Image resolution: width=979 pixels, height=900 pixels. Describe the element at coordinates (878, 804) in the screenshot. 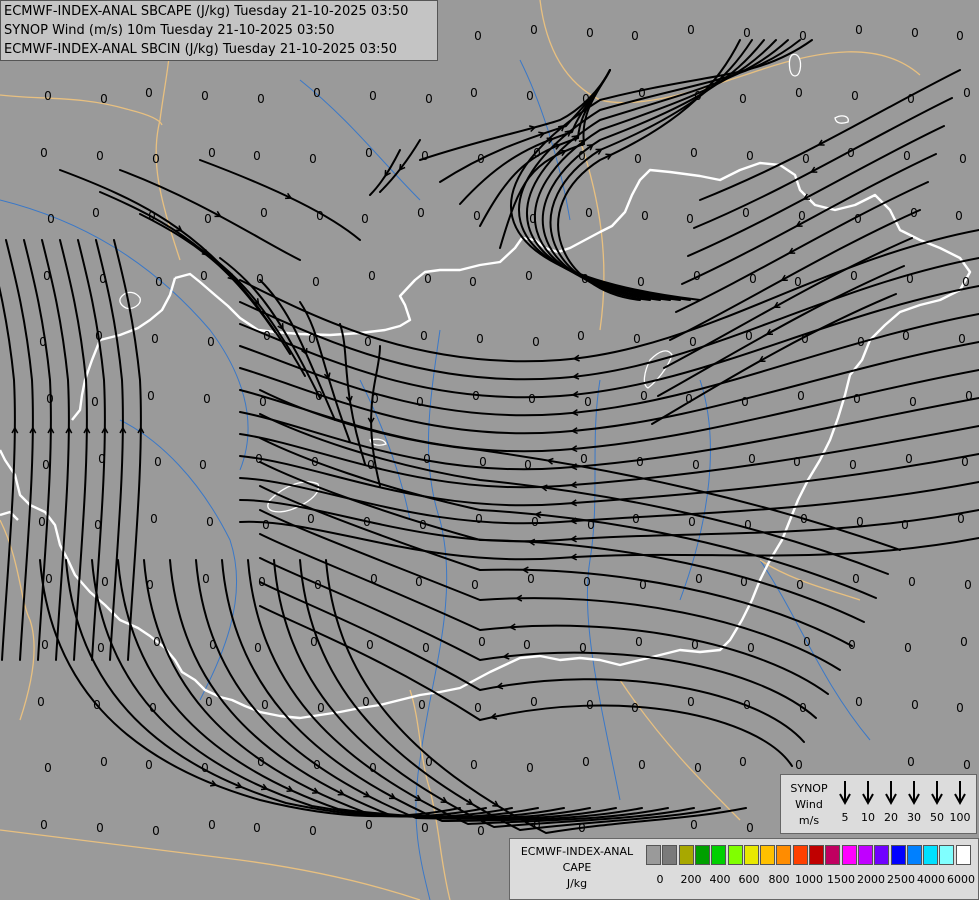

I see `synop-wind-legend: SYNOP Wind m/s 5 10 20 30 50 100` at that location.